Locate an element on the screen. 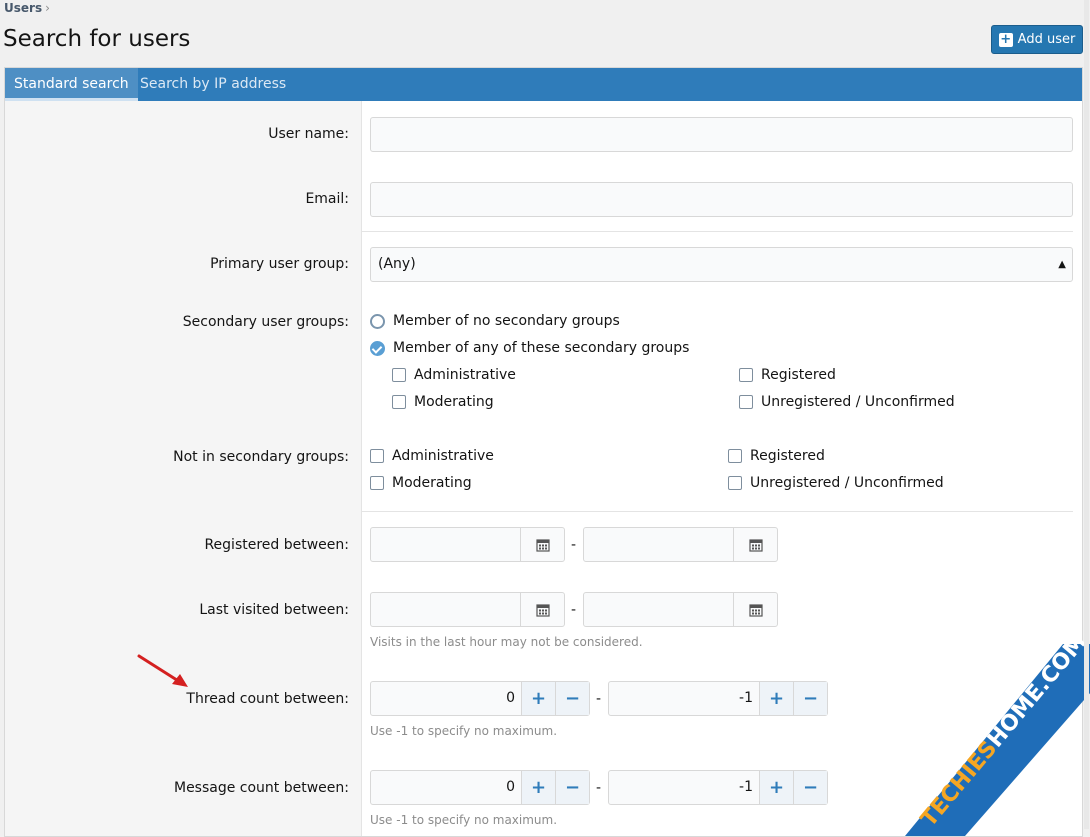 This screenshot has height=837, width=1090. breadcrumb-users: Users is located at coordinates (23, 8).